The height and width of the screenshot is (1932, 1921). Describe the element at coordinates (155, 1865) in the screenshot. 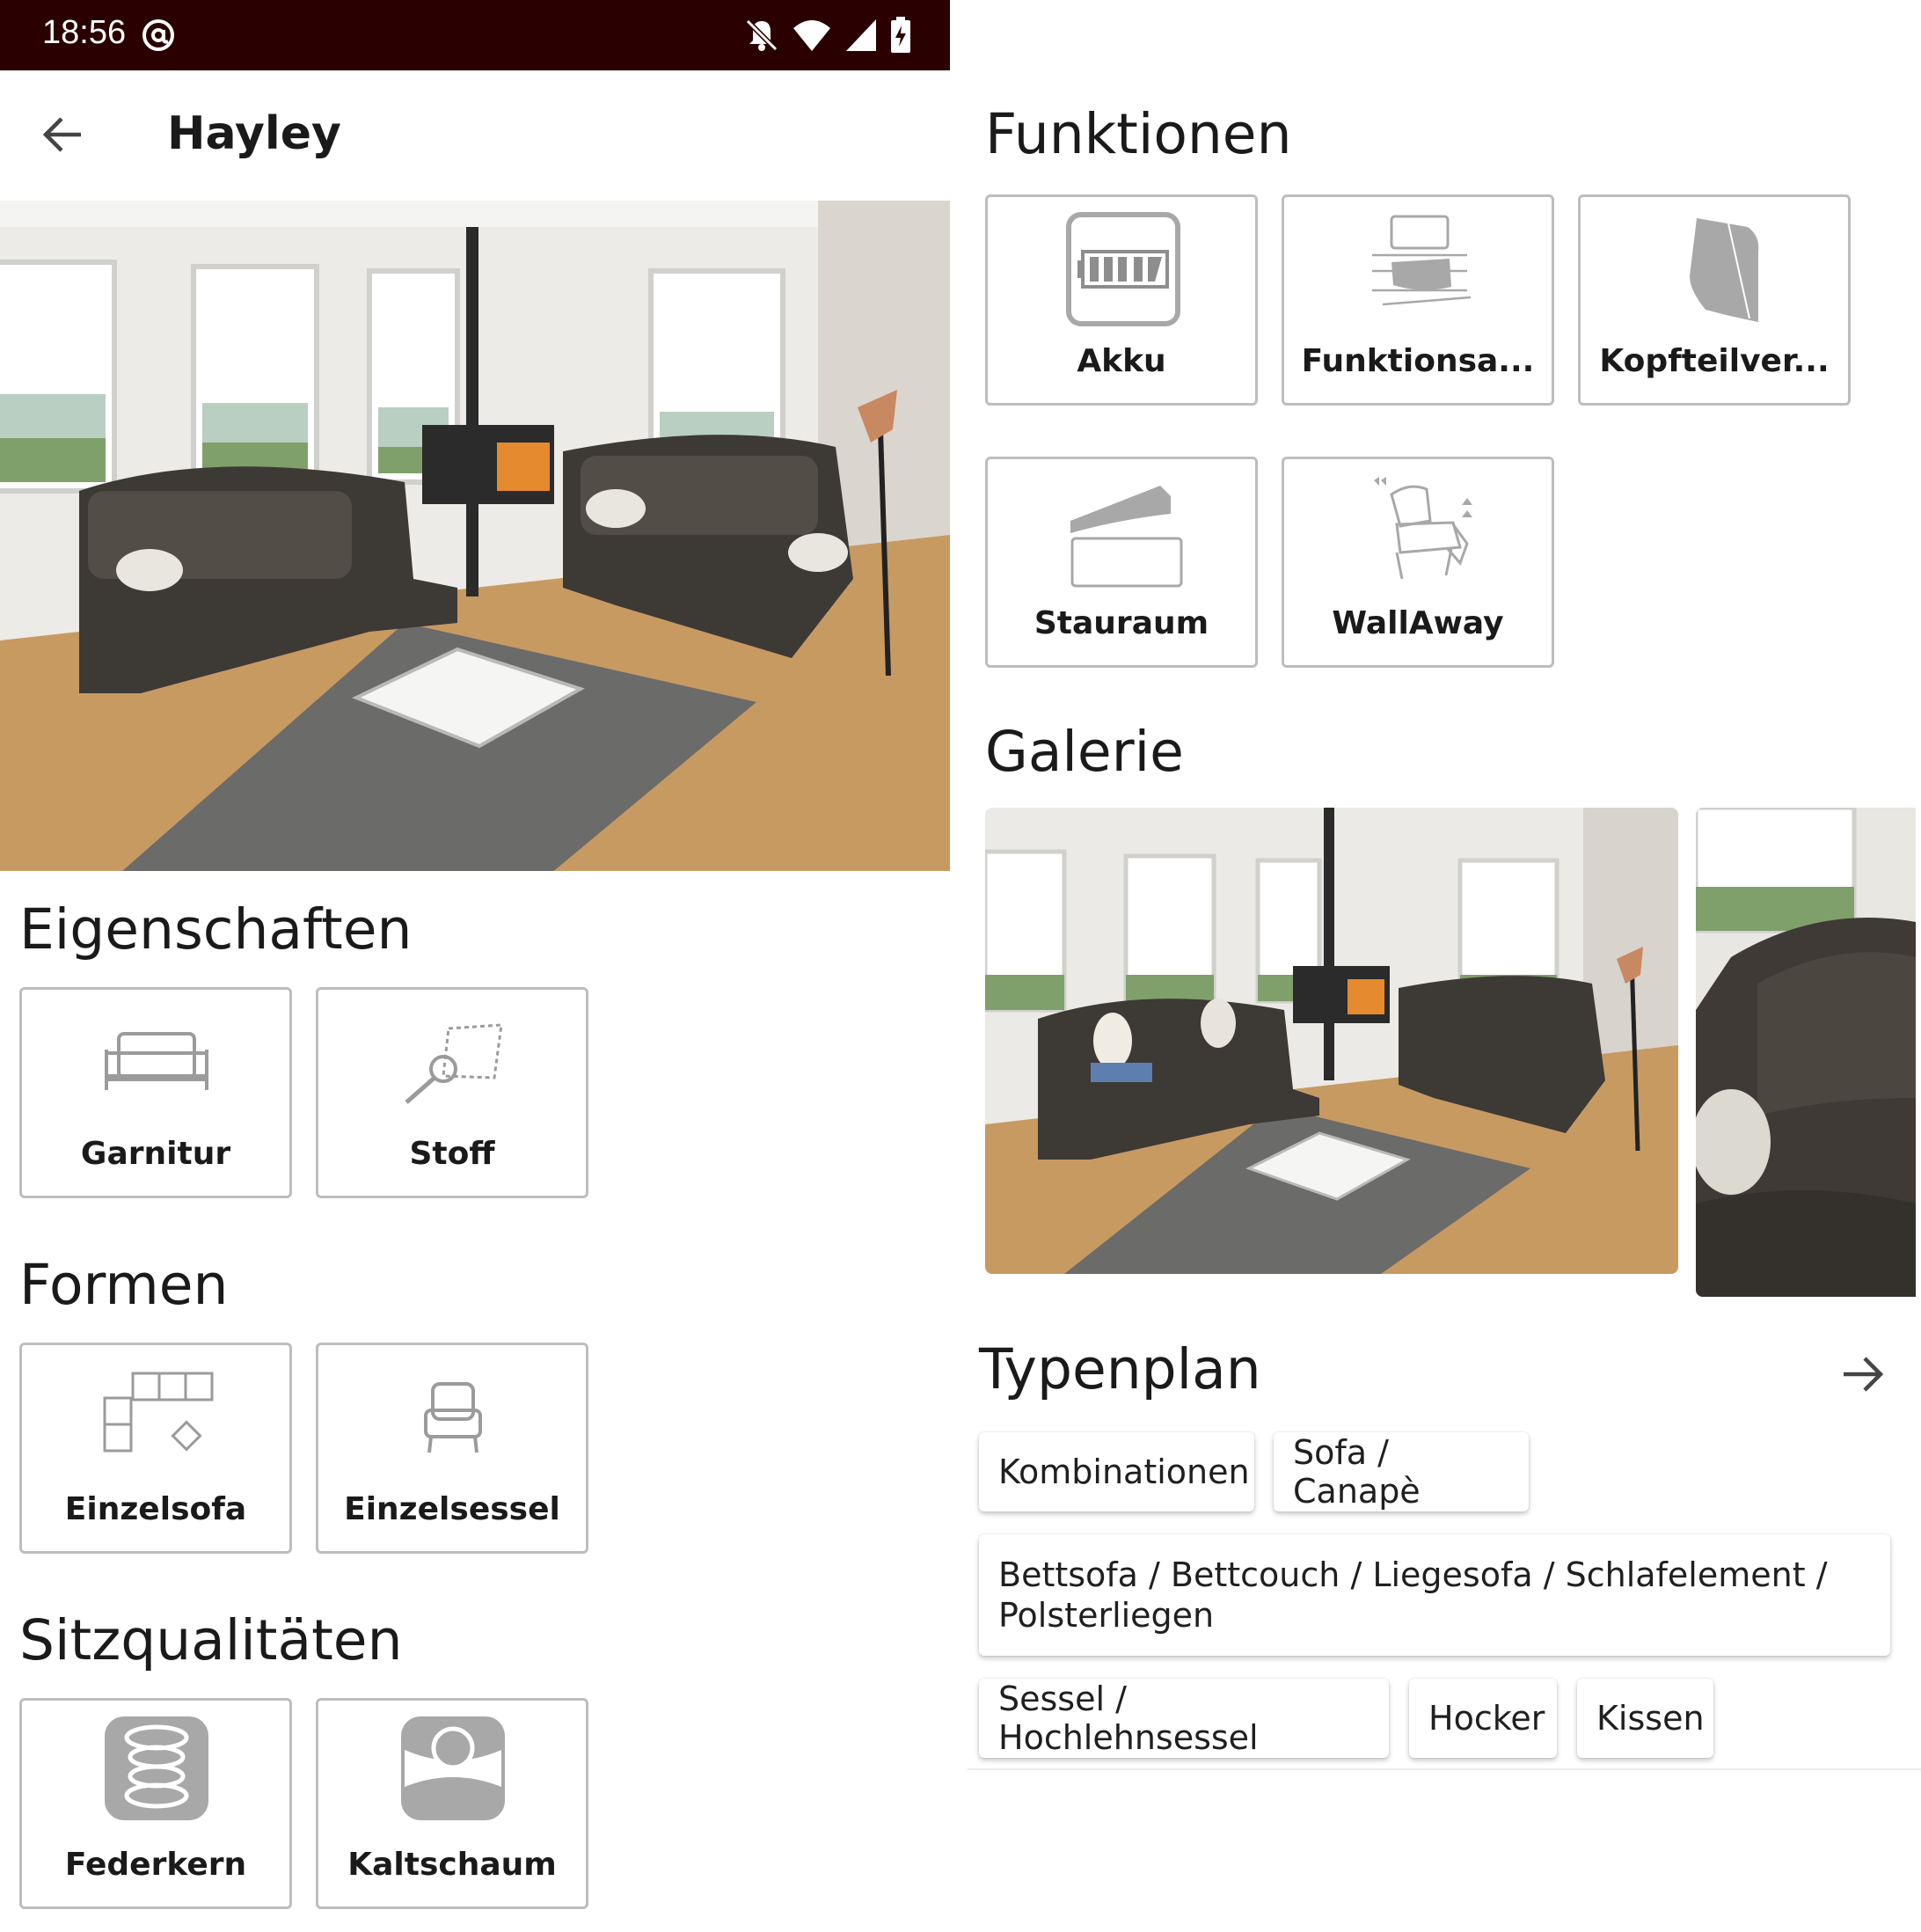

I see `card-label: Federkern` at that location.